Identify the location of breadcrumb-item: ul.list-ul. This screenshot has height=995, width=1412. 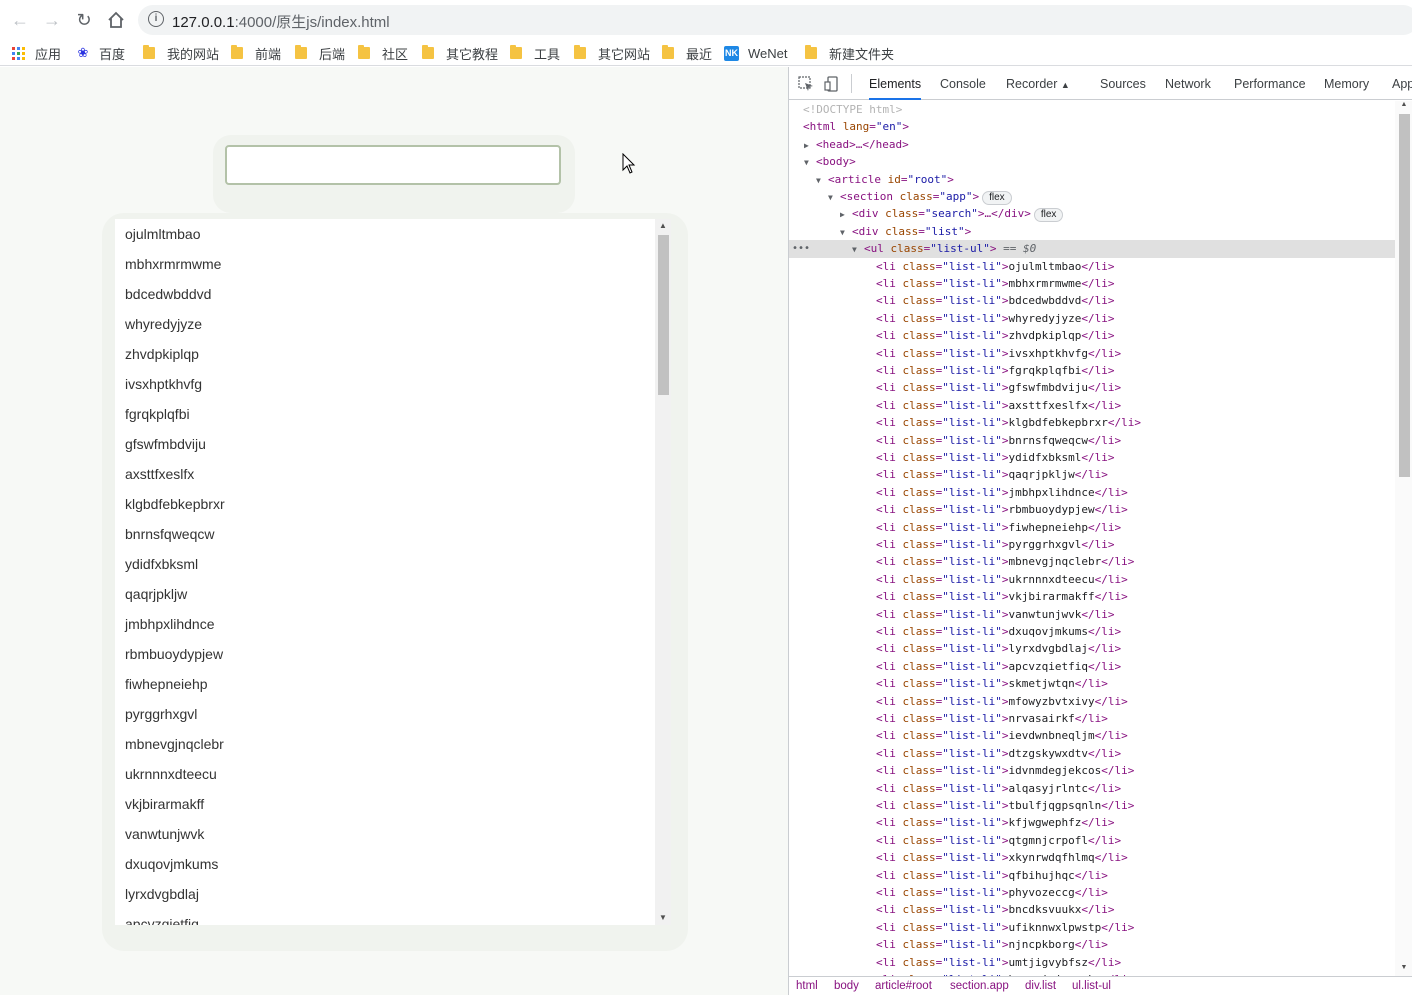
(1091, 986).